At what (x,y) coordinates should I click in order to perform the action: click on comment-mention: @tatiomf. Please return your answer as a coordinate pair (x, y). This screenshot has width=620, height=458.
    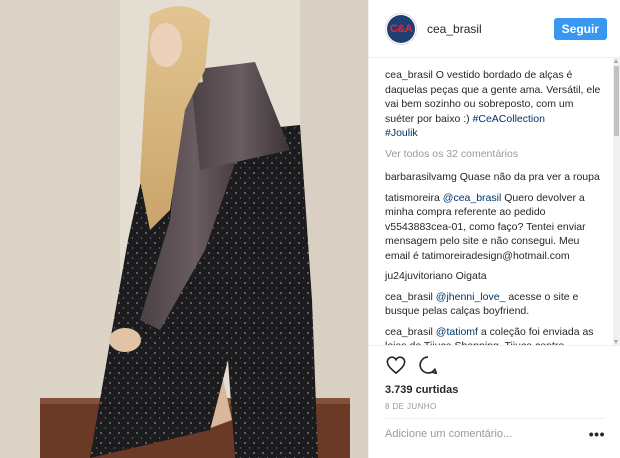
    Looking at the image, I should click on (457, 332).